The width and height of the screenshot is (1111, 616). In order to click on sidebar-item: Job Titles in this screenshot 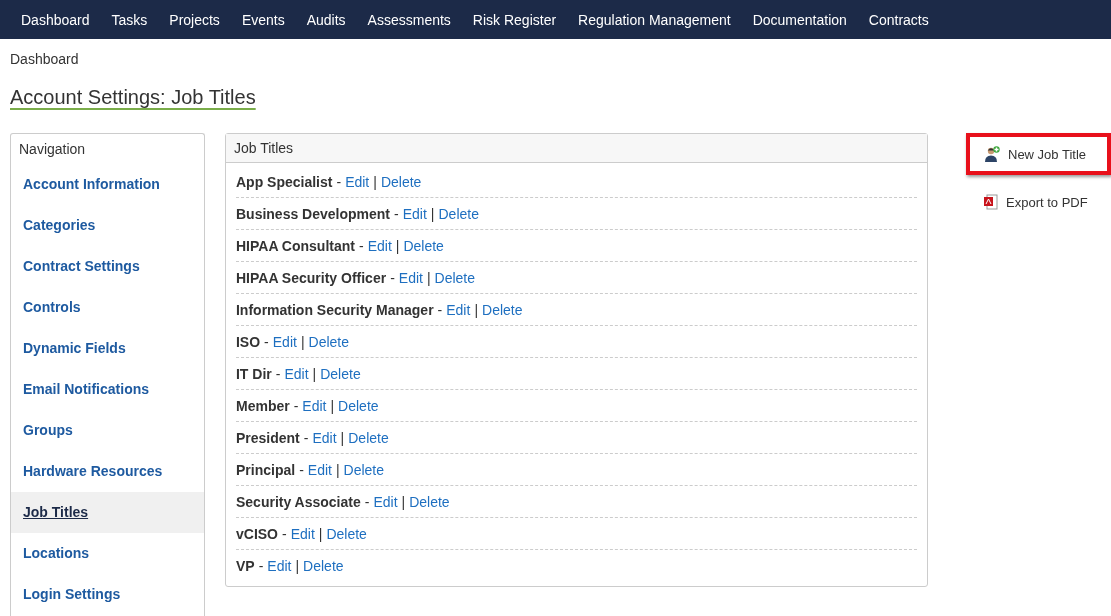, I will do `click(107, 512)`.